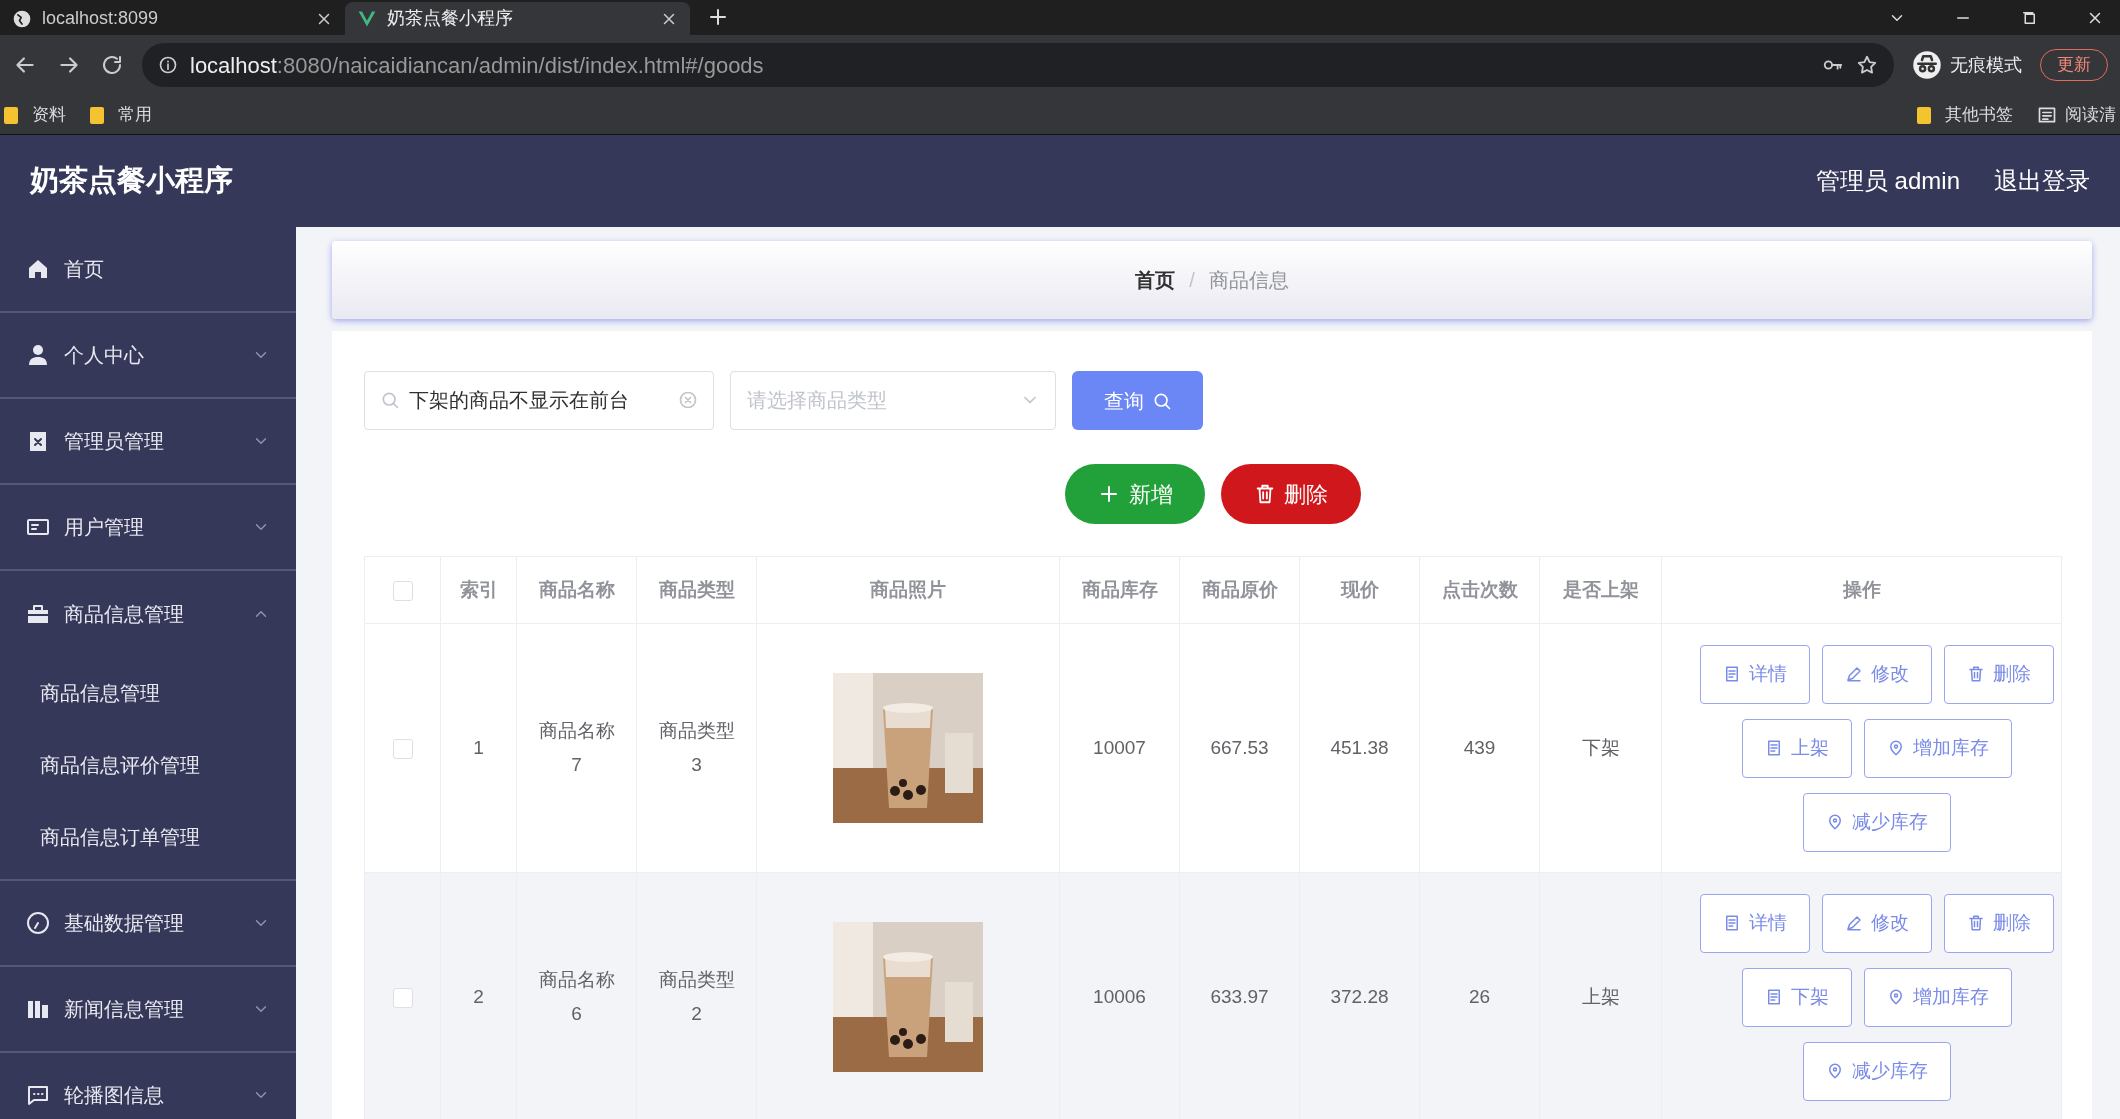 The image size is (2120, 1119). Describe the element at coordinates (478, 748) in the screenshot. I see `table-cell-text: 1` at that location.